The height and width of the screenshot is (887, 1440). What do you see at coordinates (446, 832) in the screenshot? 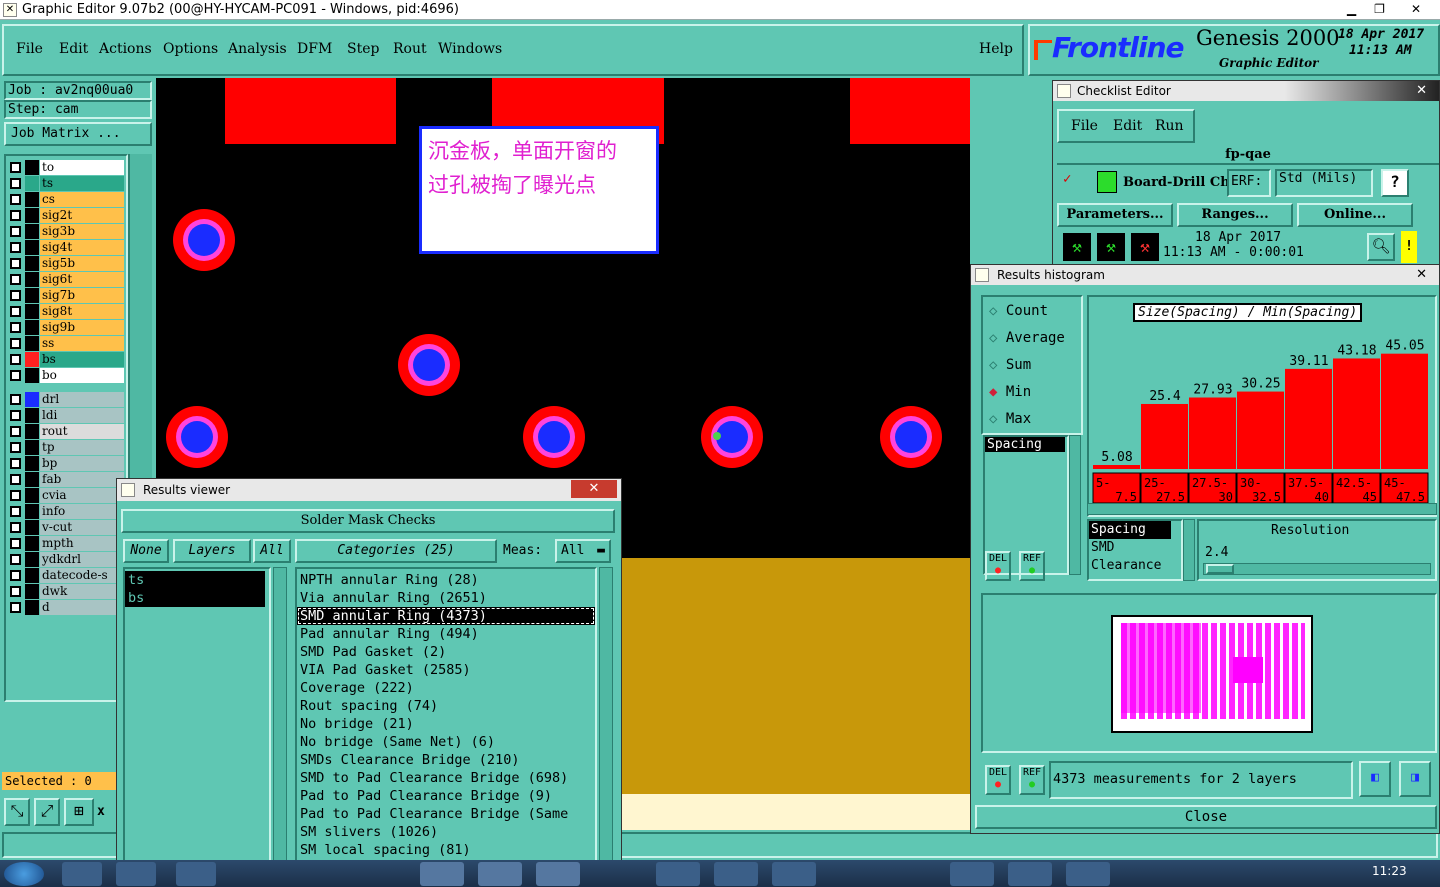
I see `result-category-item: SM slivers (1026)` at bounding box center [446, 832].